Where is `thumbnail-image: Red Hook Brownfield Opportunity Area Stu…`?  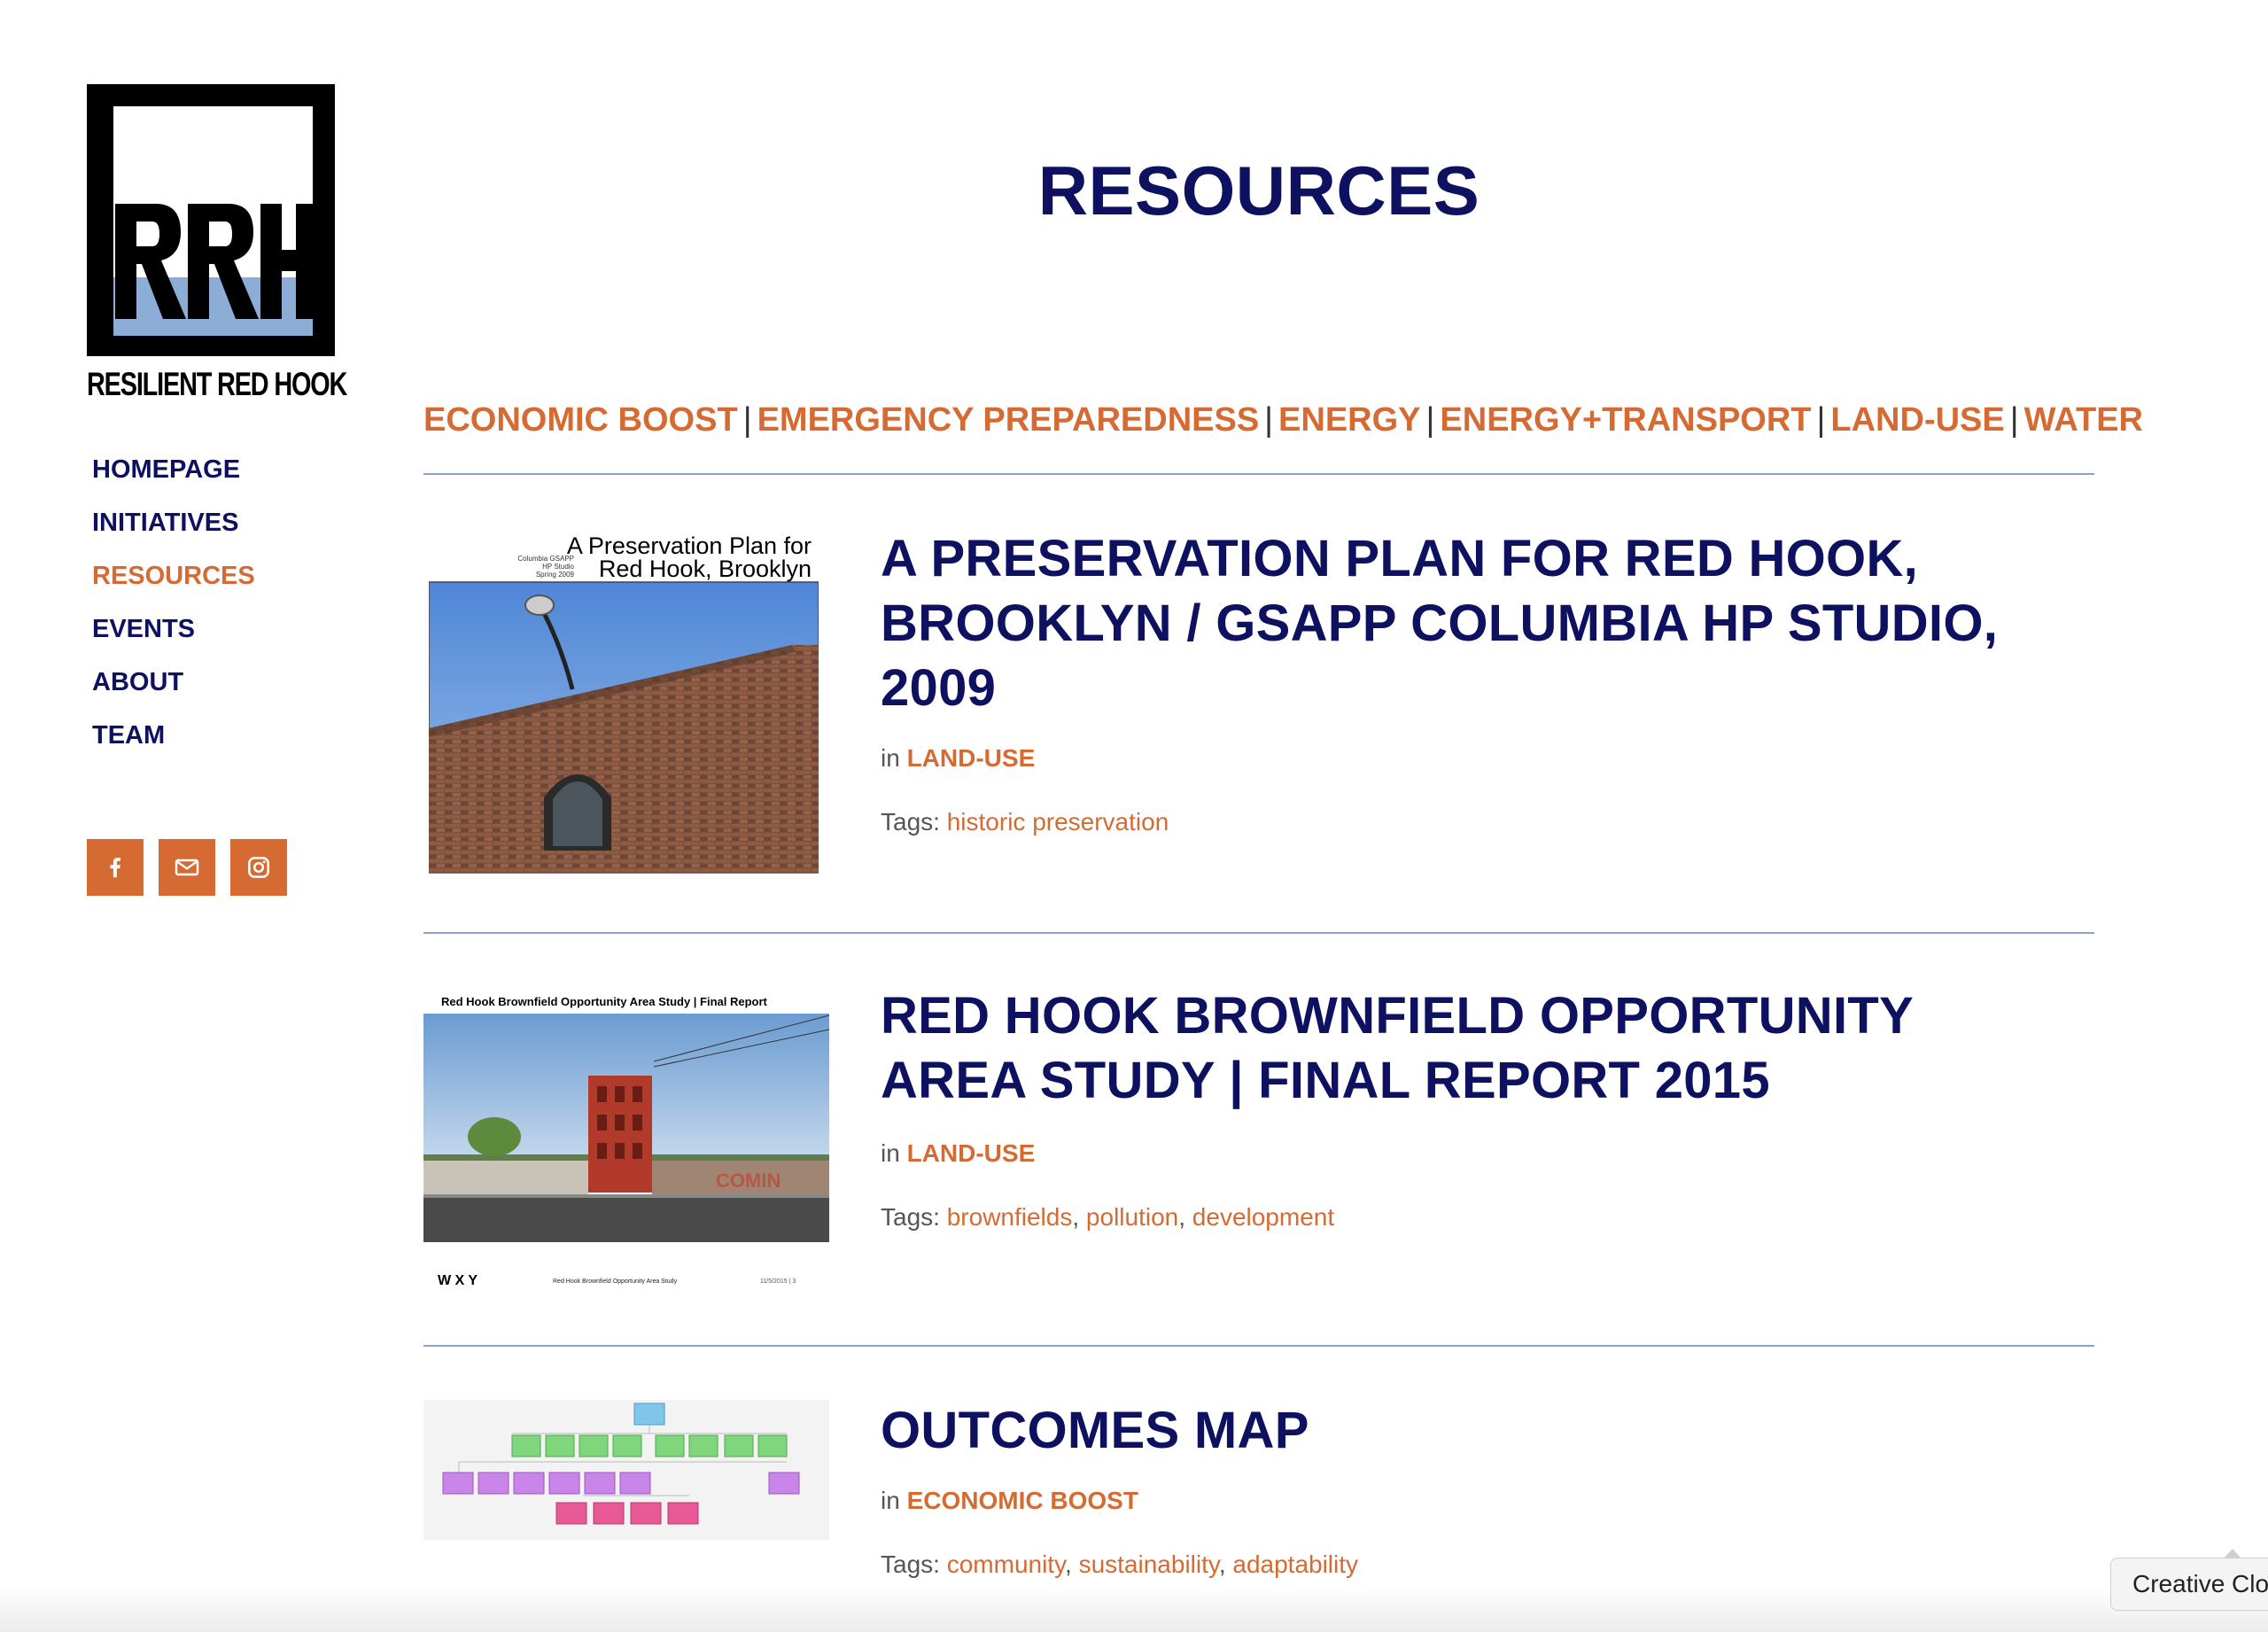 thumbnail-image: Red Hook Brownfield Opportunity Area Stu… is located at coordinates (626, 1141).